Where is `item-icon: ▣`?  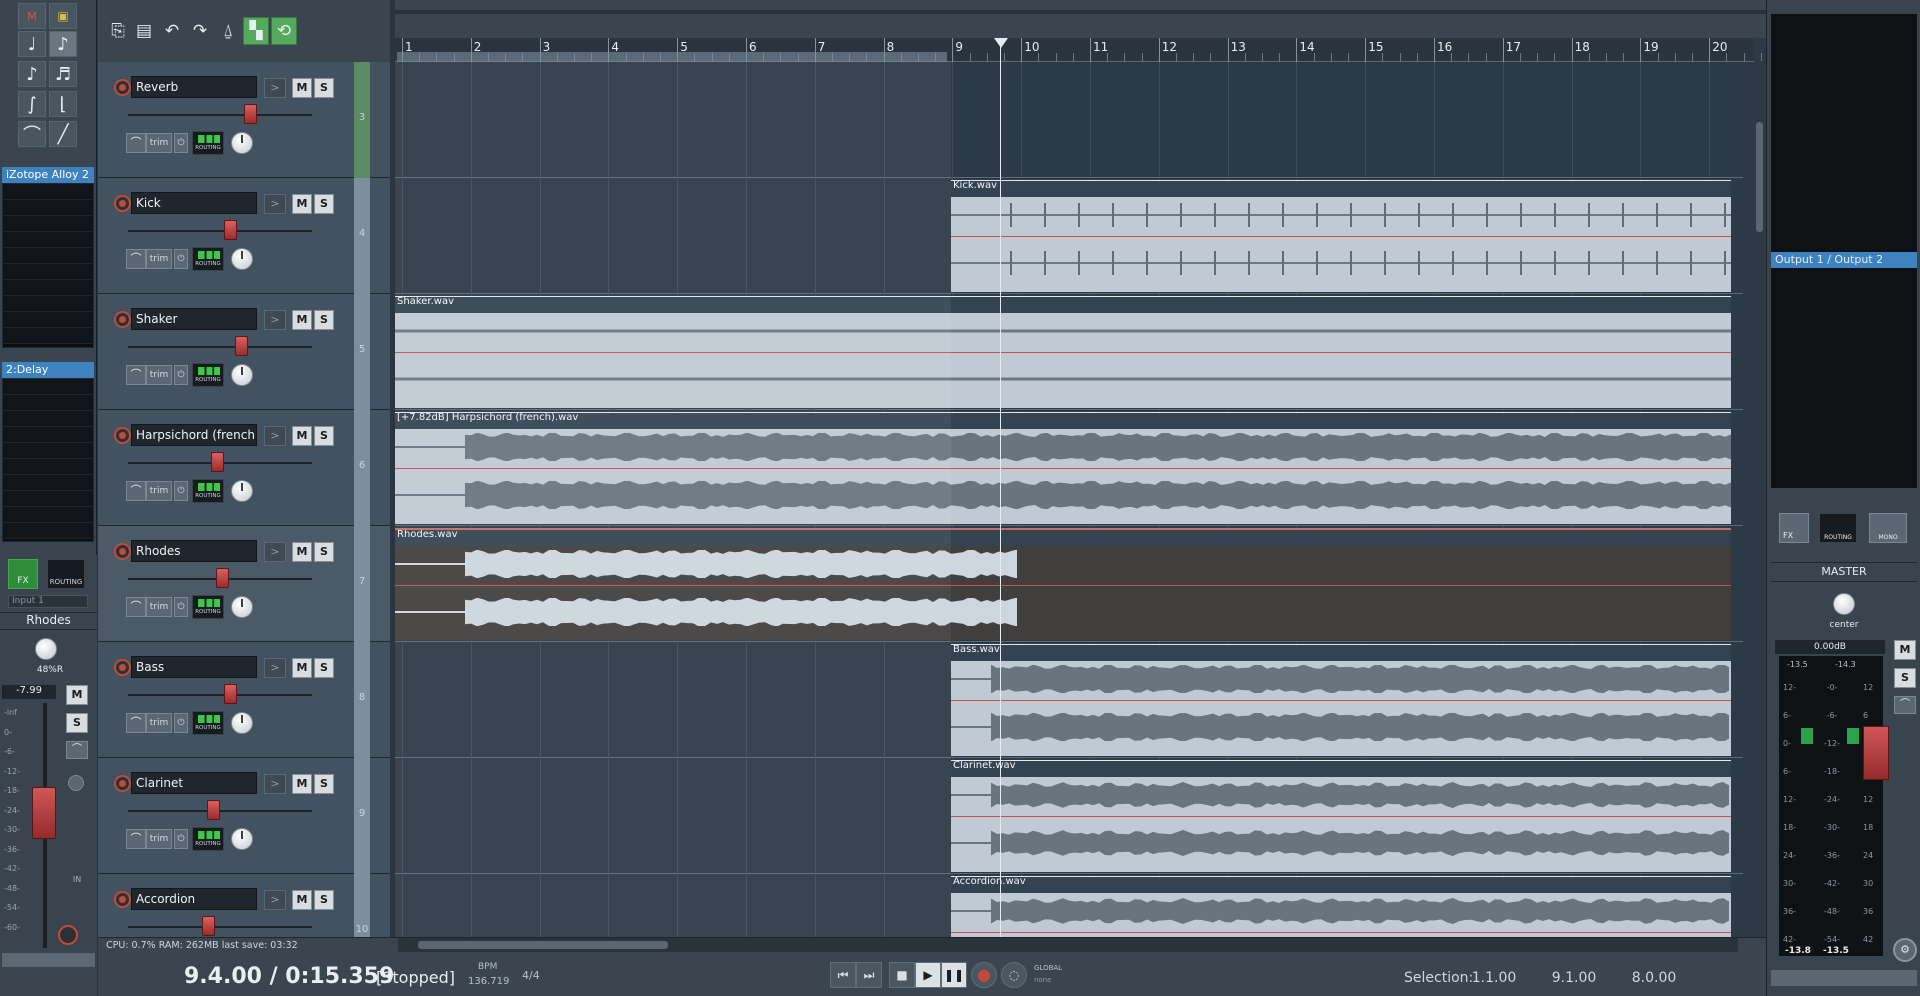 item-icon: ▣ is located at coordinates (63, 16).